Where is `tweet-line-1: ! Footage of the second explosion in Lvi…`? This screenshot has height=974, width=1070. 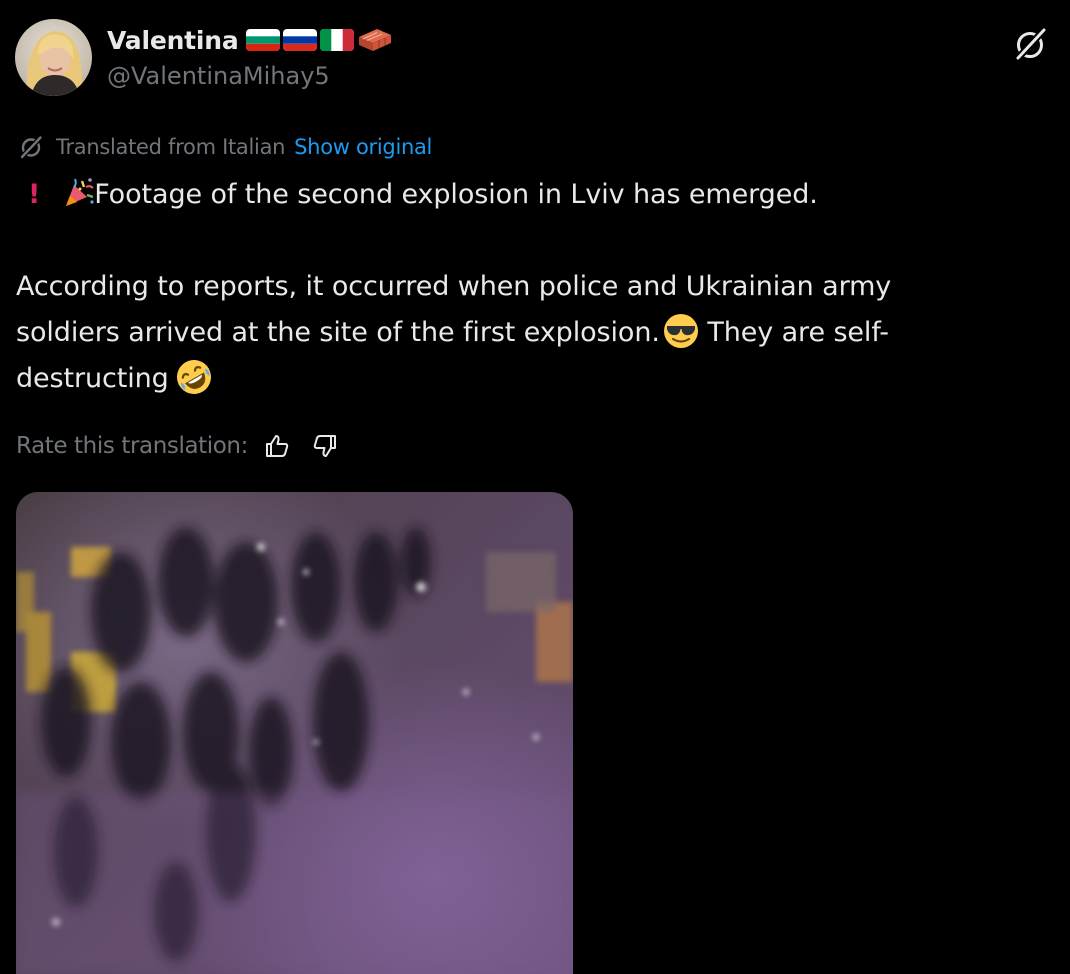 tweet-line-1: ! Footage of the second explosion in Lvi… is located at coordinates (536, 195).